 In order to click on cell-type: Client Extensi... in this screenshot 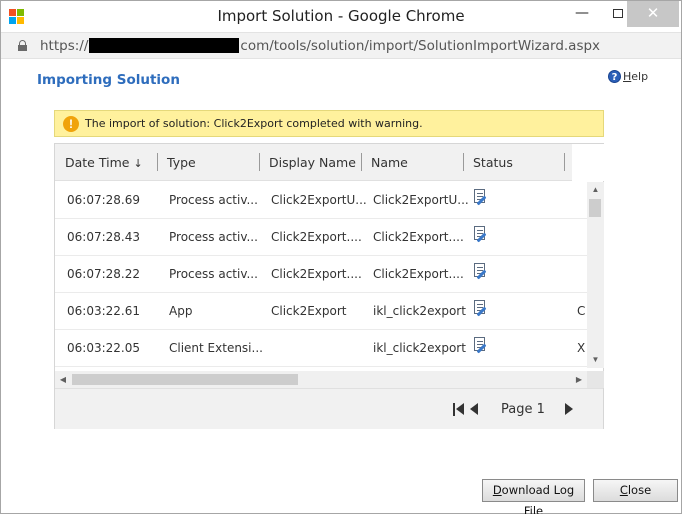, I will do `click(216, 348)`.